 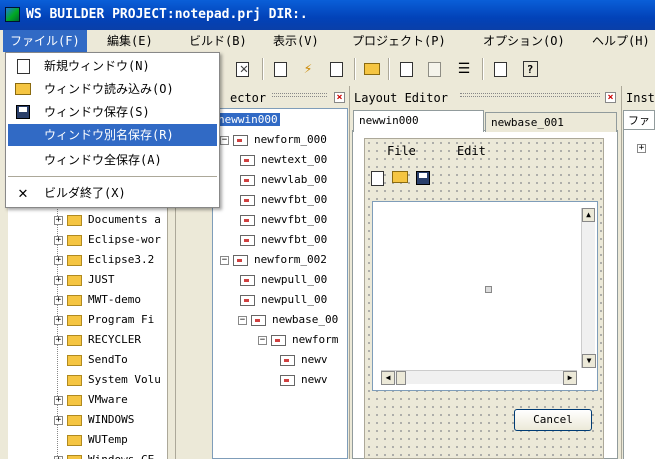 What do you see at coordinates (107, 380) in the screenshot?
I see `file-tree-item: System Volu` at bounding box center [107, 380].